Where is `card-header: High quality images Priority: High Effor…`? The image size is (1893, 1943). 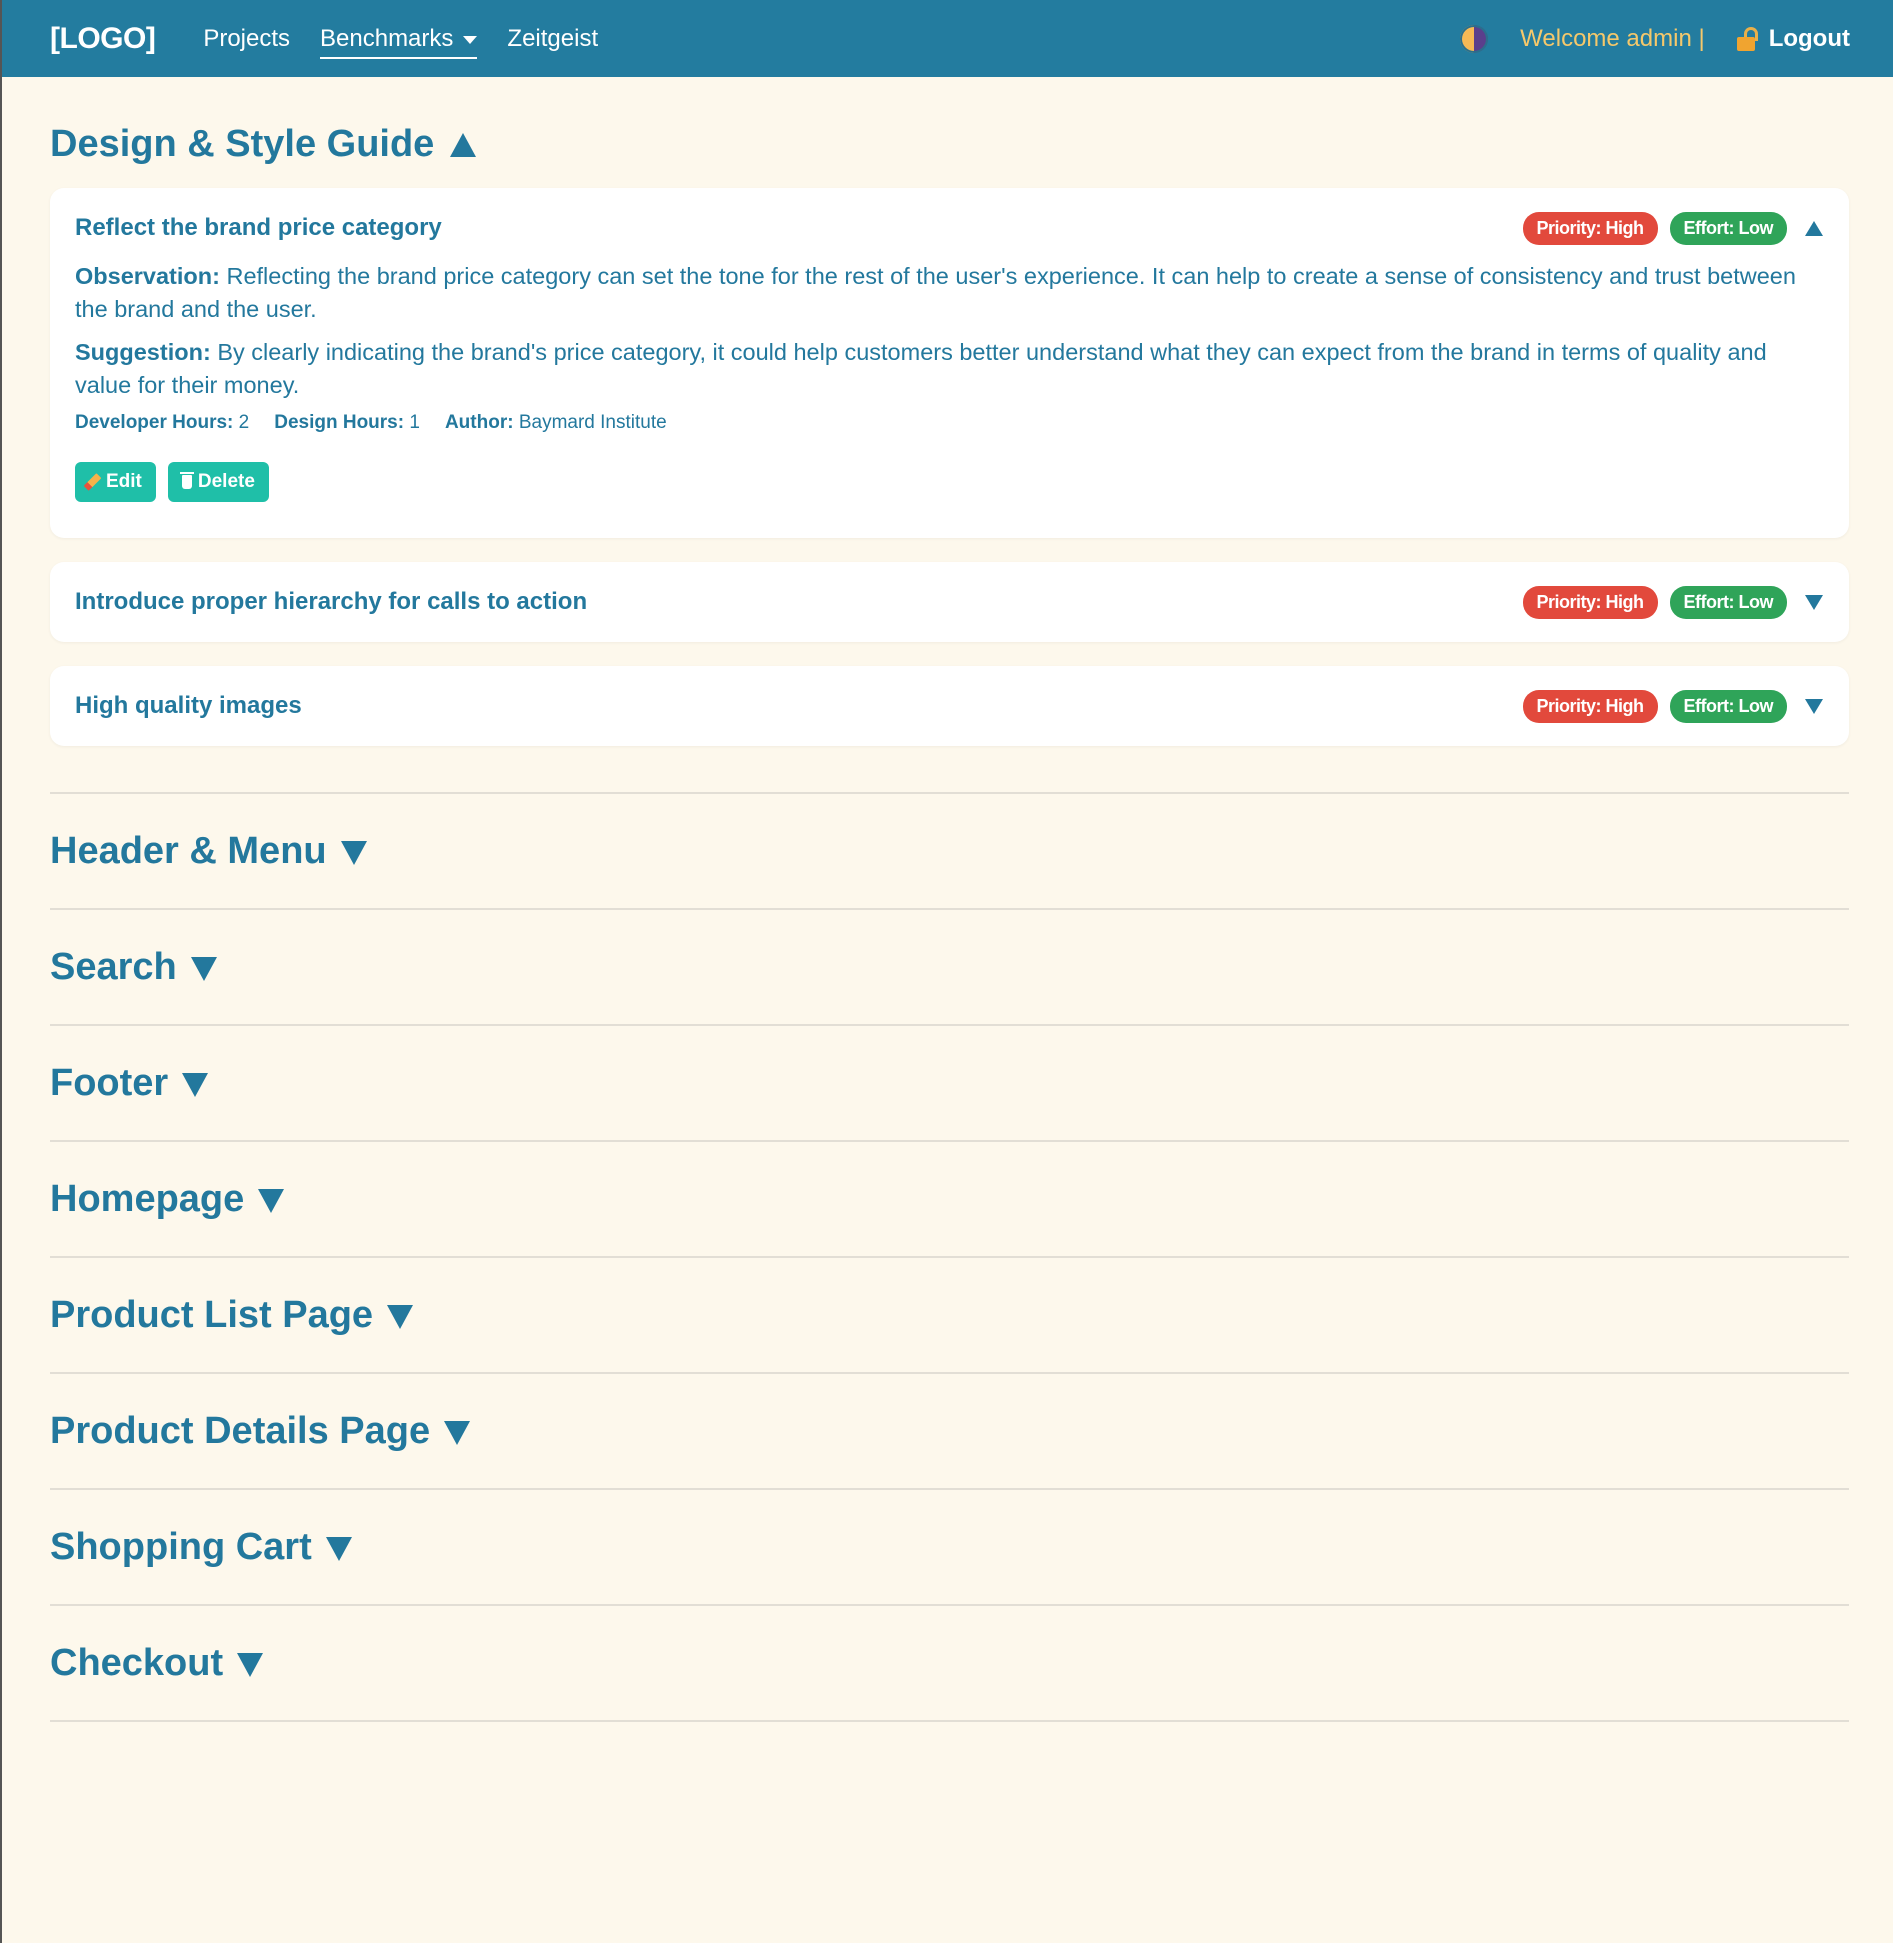 card-header: High quality images Priority: High Effor… is located at coordinates (949, 706).